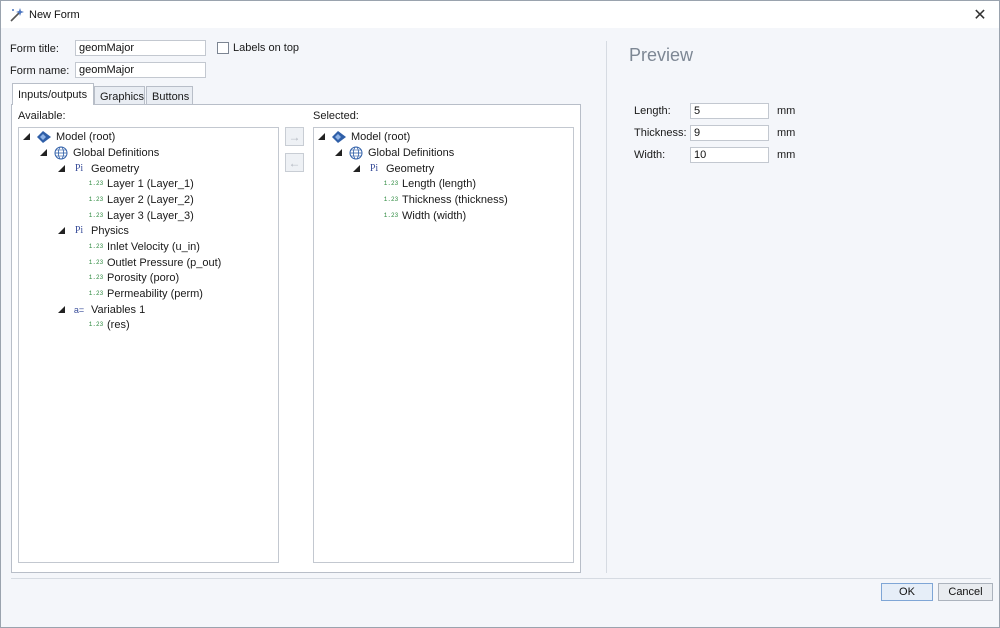  Describe the element at coordinates (40, 71) in the screenshot. I see `form-name-label: Form name:` at that location.